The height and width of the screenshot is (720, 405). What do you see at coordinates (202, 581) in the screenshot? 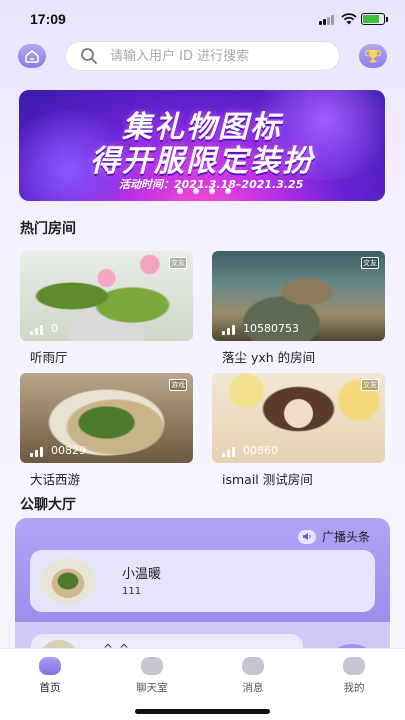
I see `chat-message: 小温暖 111` at bounding box center [202, 581].